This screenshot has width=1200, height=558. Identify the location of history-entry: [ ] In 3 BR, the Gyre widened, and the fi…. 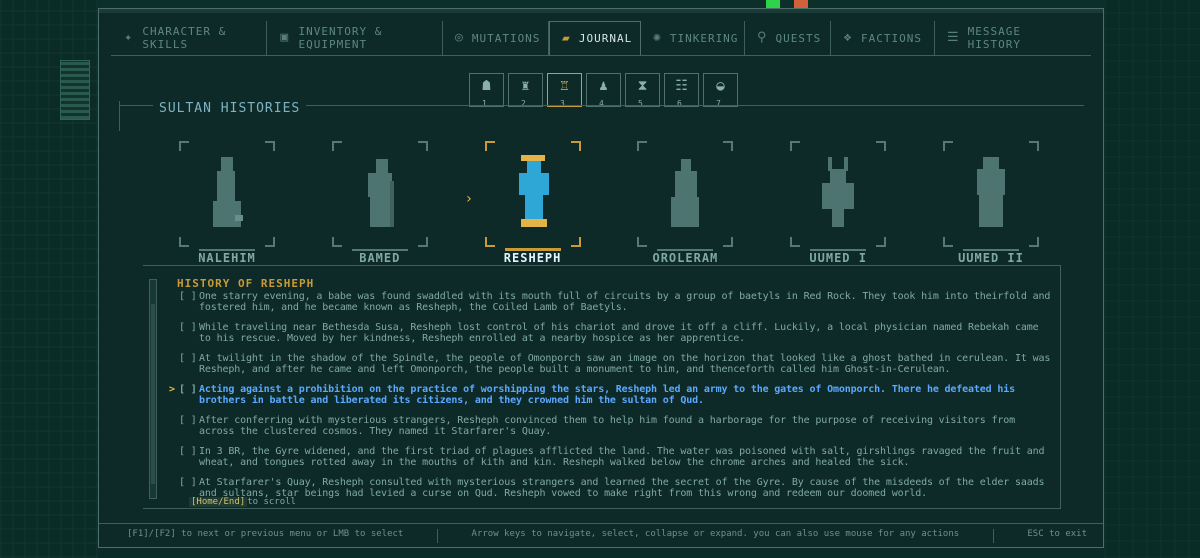
(611, 457).